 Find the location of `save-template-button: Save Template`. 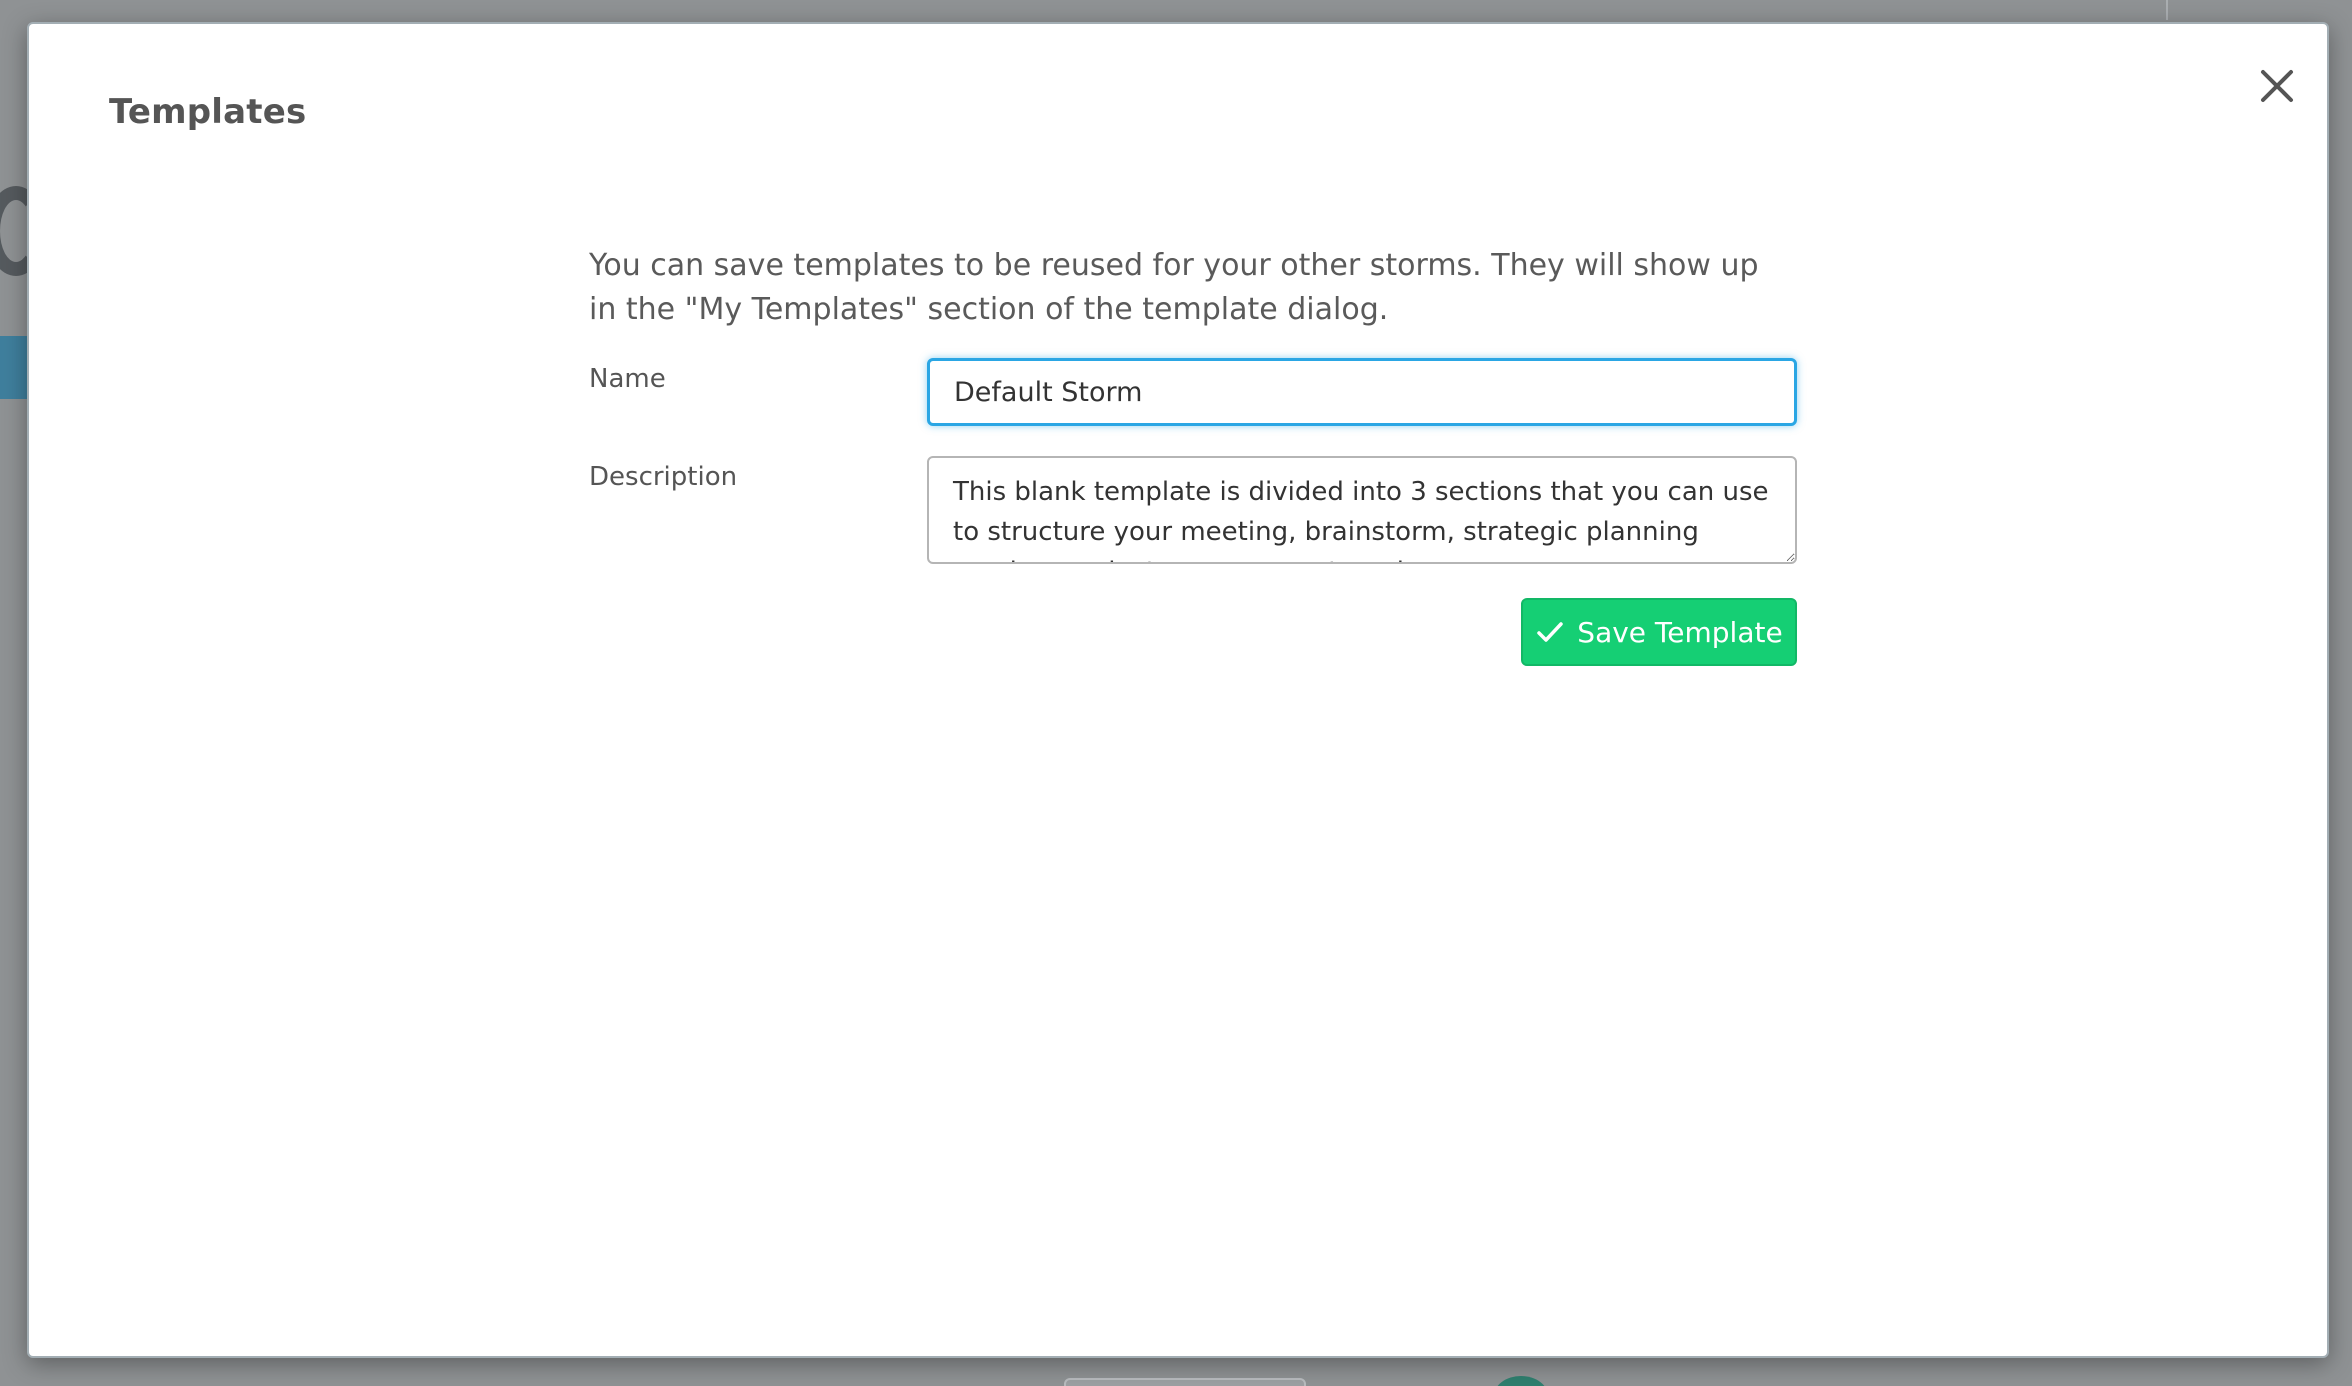

save-template-button: Save Template is located at coordinates (1659, 632).